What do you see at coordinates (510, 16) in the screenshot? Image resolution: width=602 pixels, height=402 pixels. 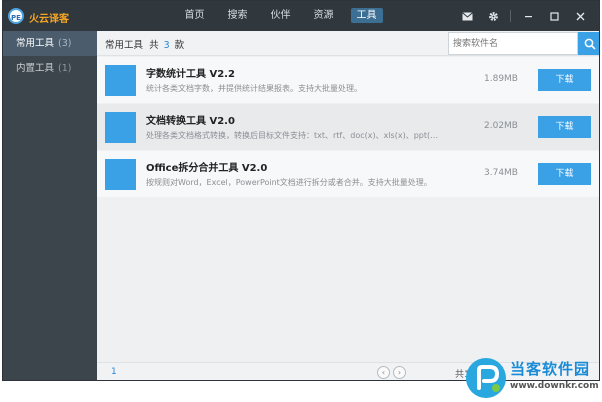 I see `controls-divider` at bounding box center [510, 16].